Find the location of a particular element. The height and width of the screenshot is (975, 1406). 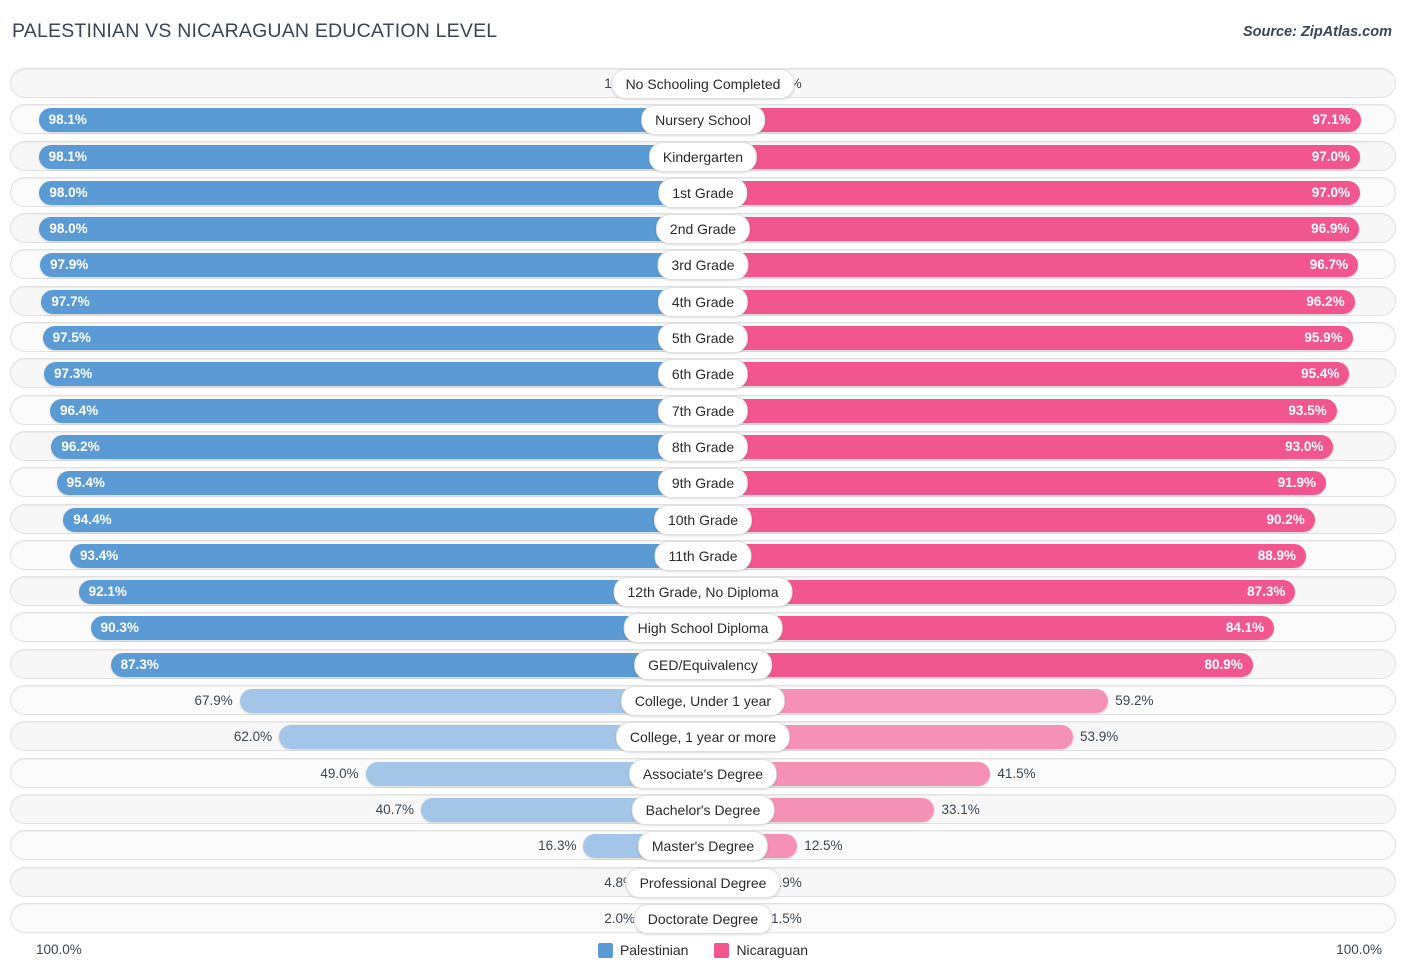

category-label: 1st Grade is located at coordinates (703, 192).